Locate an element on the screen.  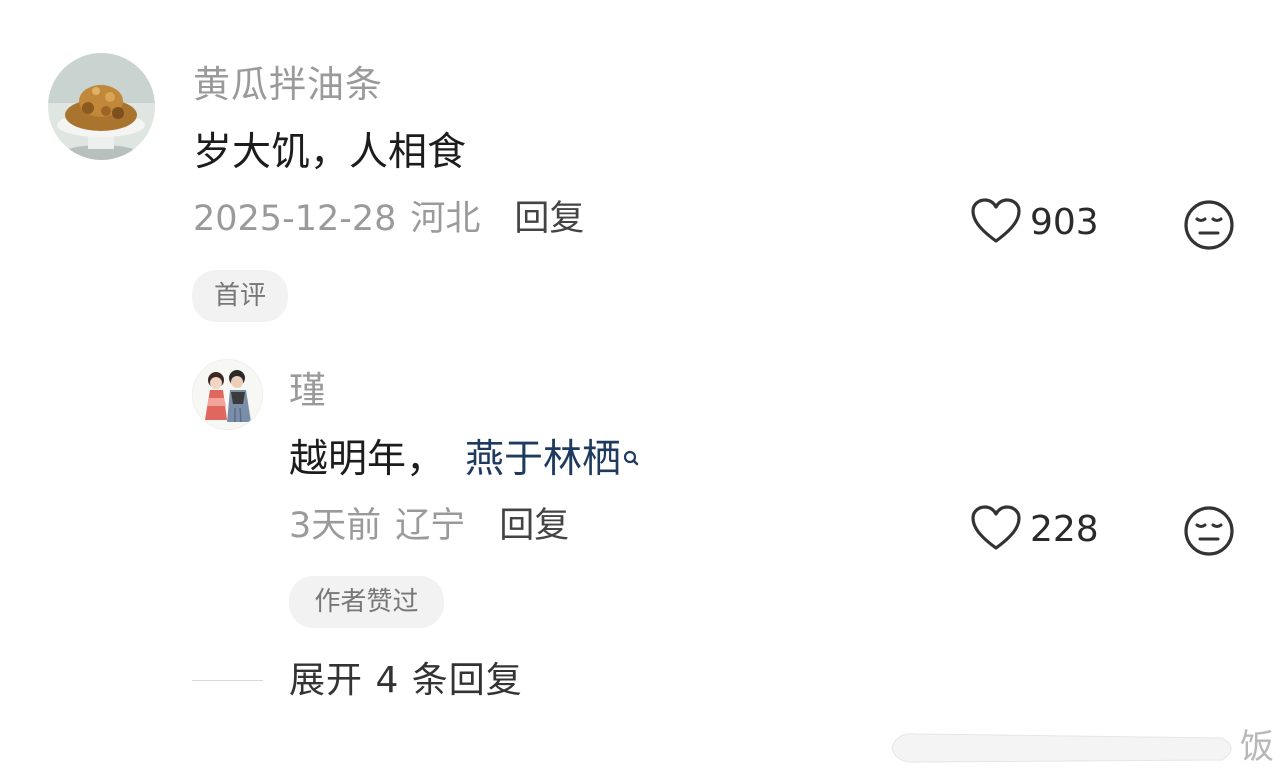
comment-dislike-button is located at coordinates (1209, 225).